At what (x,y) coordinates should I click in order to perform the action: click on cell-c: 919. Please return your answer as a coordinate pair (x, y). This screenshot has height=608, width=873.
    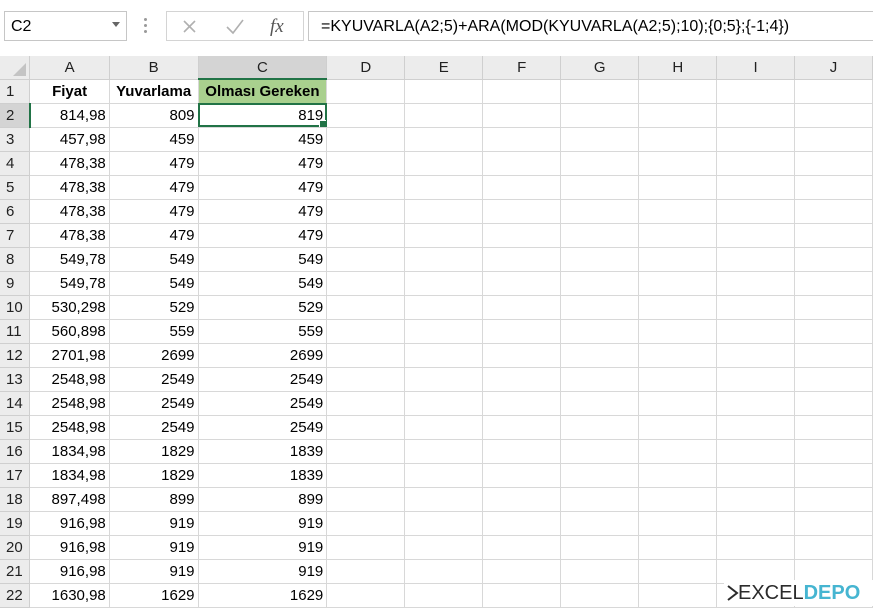
    Looking at the image, I should click on (263, 547).